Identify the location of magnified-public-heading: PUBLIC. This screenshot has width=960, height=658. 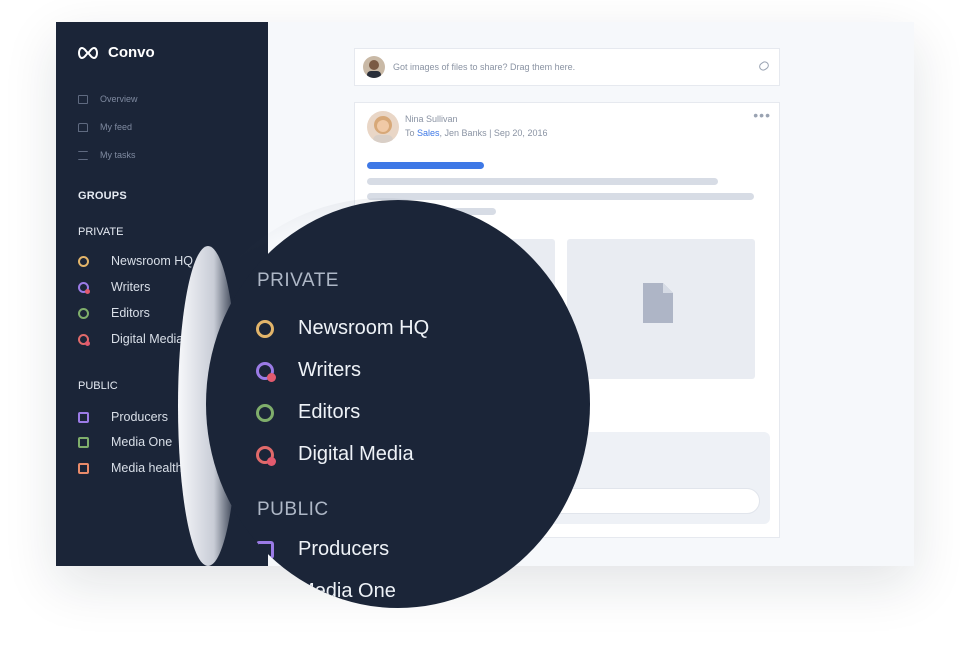
(293, 509).